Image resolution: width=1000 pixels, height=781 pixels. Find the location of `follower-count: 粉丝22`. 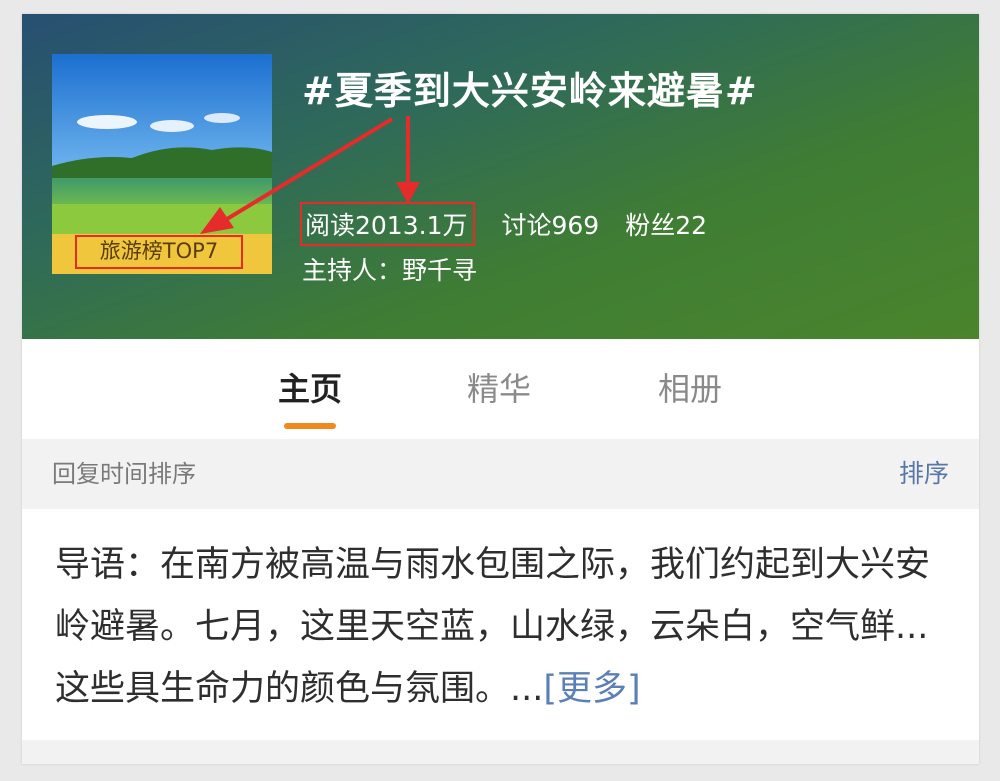

follower-count: 粉丝22 is located at coordinates (666, 225).